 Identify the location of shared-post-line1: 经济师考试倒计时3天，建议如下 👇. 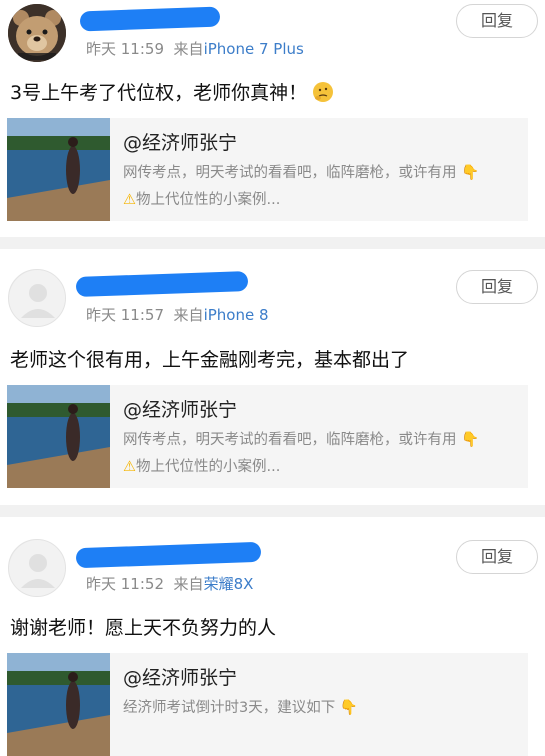
(240, 706).